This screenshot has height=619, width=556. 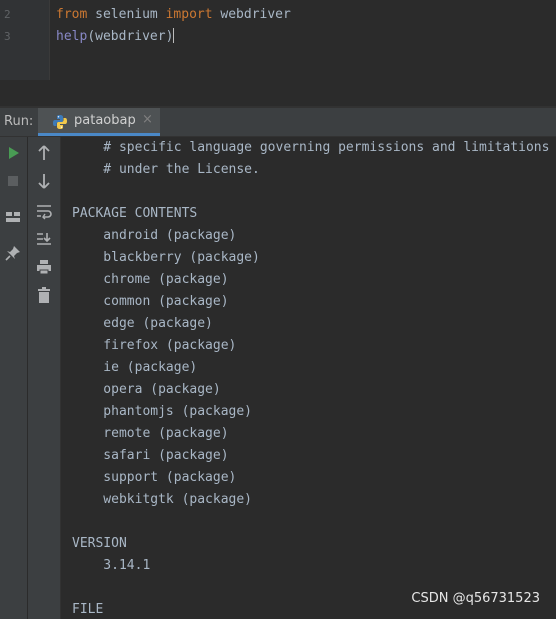 I want to click on pin-button, so click(x=13, y=253).